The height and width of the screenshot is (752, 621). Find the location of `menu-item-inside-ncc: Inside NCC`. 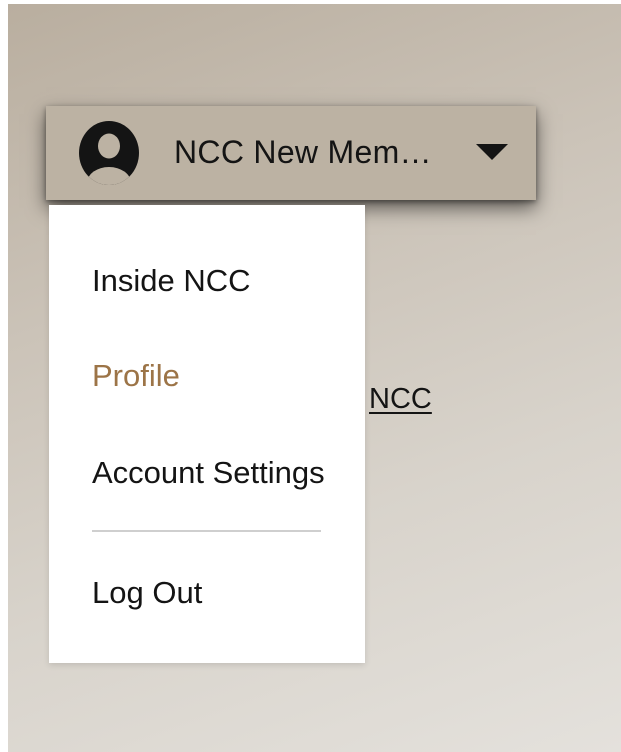

menu-item-inside-ncc: Inside NCC is located at coordinates (171, 281).